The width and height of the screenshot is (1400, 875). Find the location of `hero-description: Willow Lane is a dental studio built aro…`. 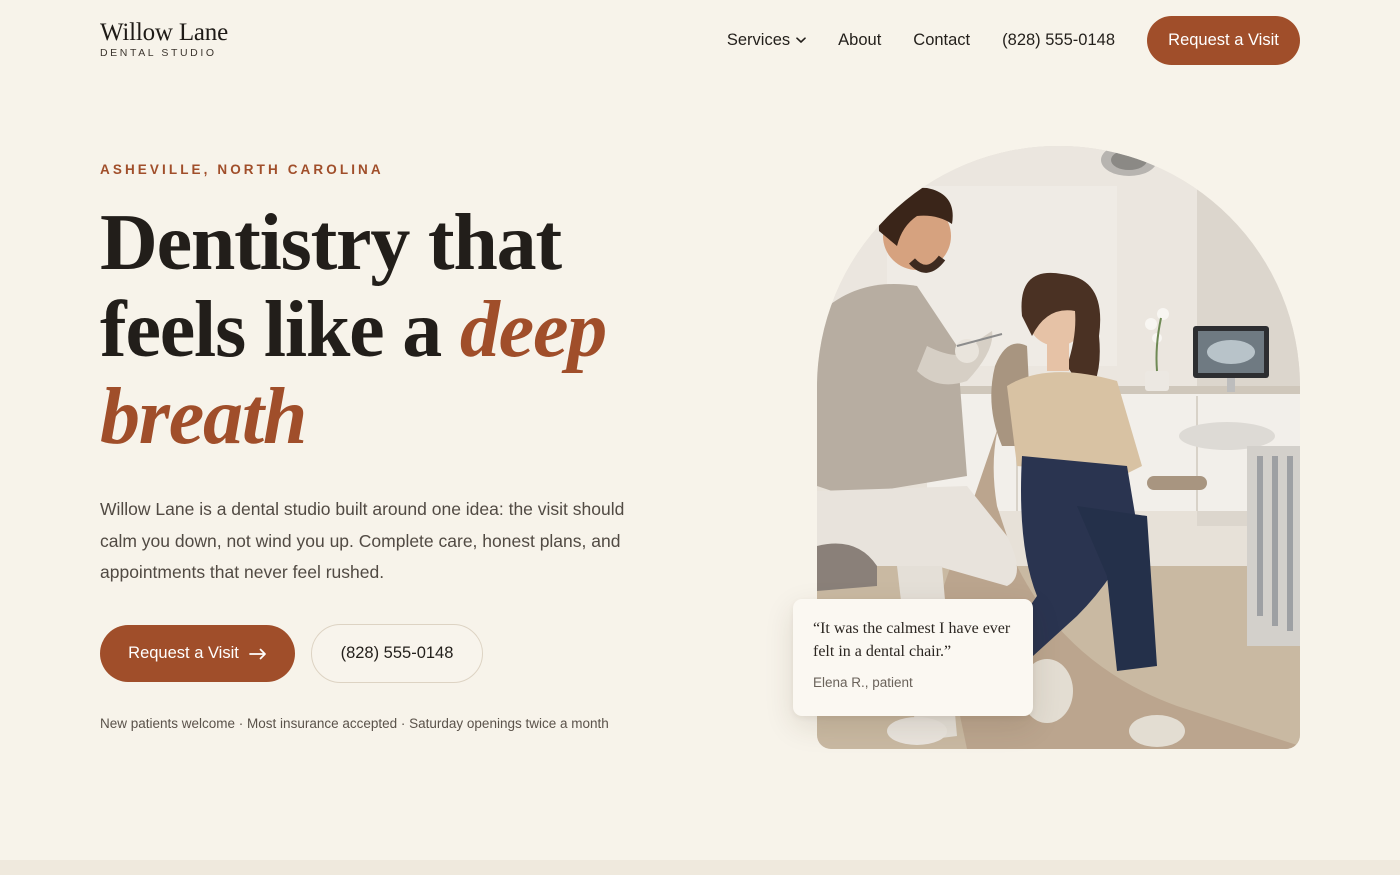

hero-description: Willow Lane is a dental studio built aro… is located at coordinates (362, 540).